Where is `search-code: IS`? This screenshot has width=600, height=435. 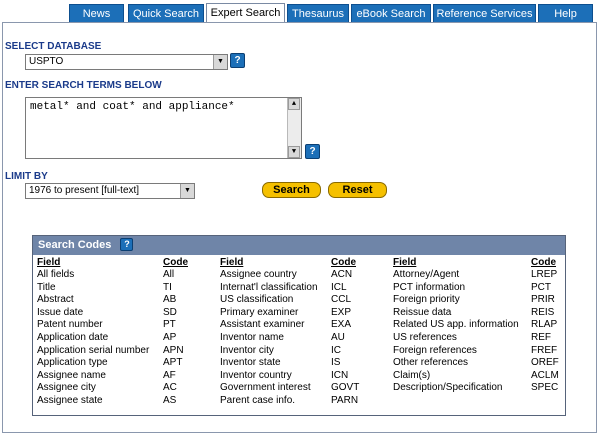 search-code: IS is located at coordinates (336, 363).